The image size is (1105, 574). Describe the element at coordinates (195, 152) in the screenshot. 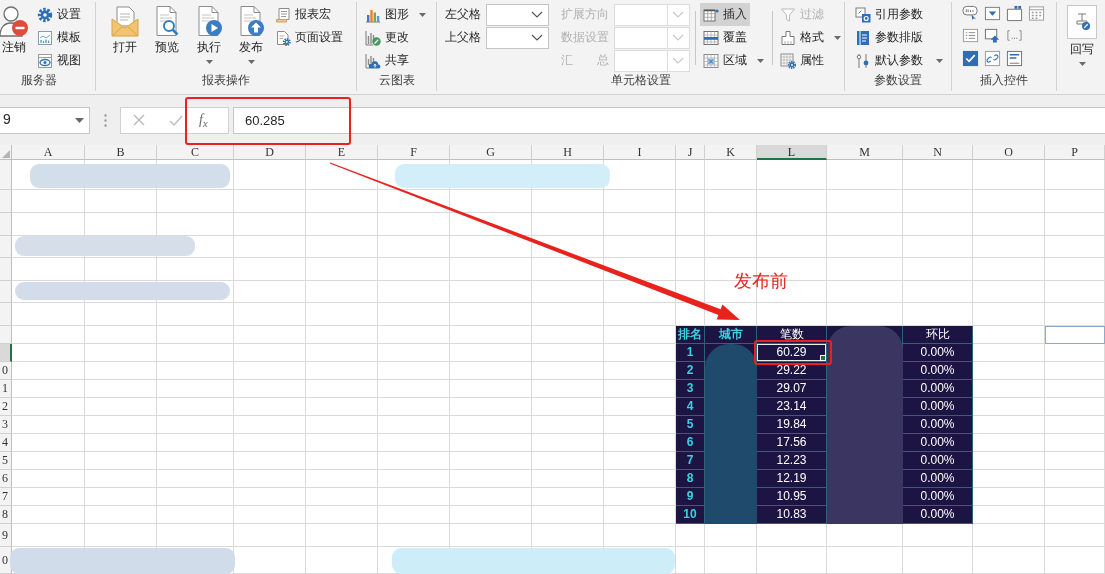

I see `column-header: C` at that location.